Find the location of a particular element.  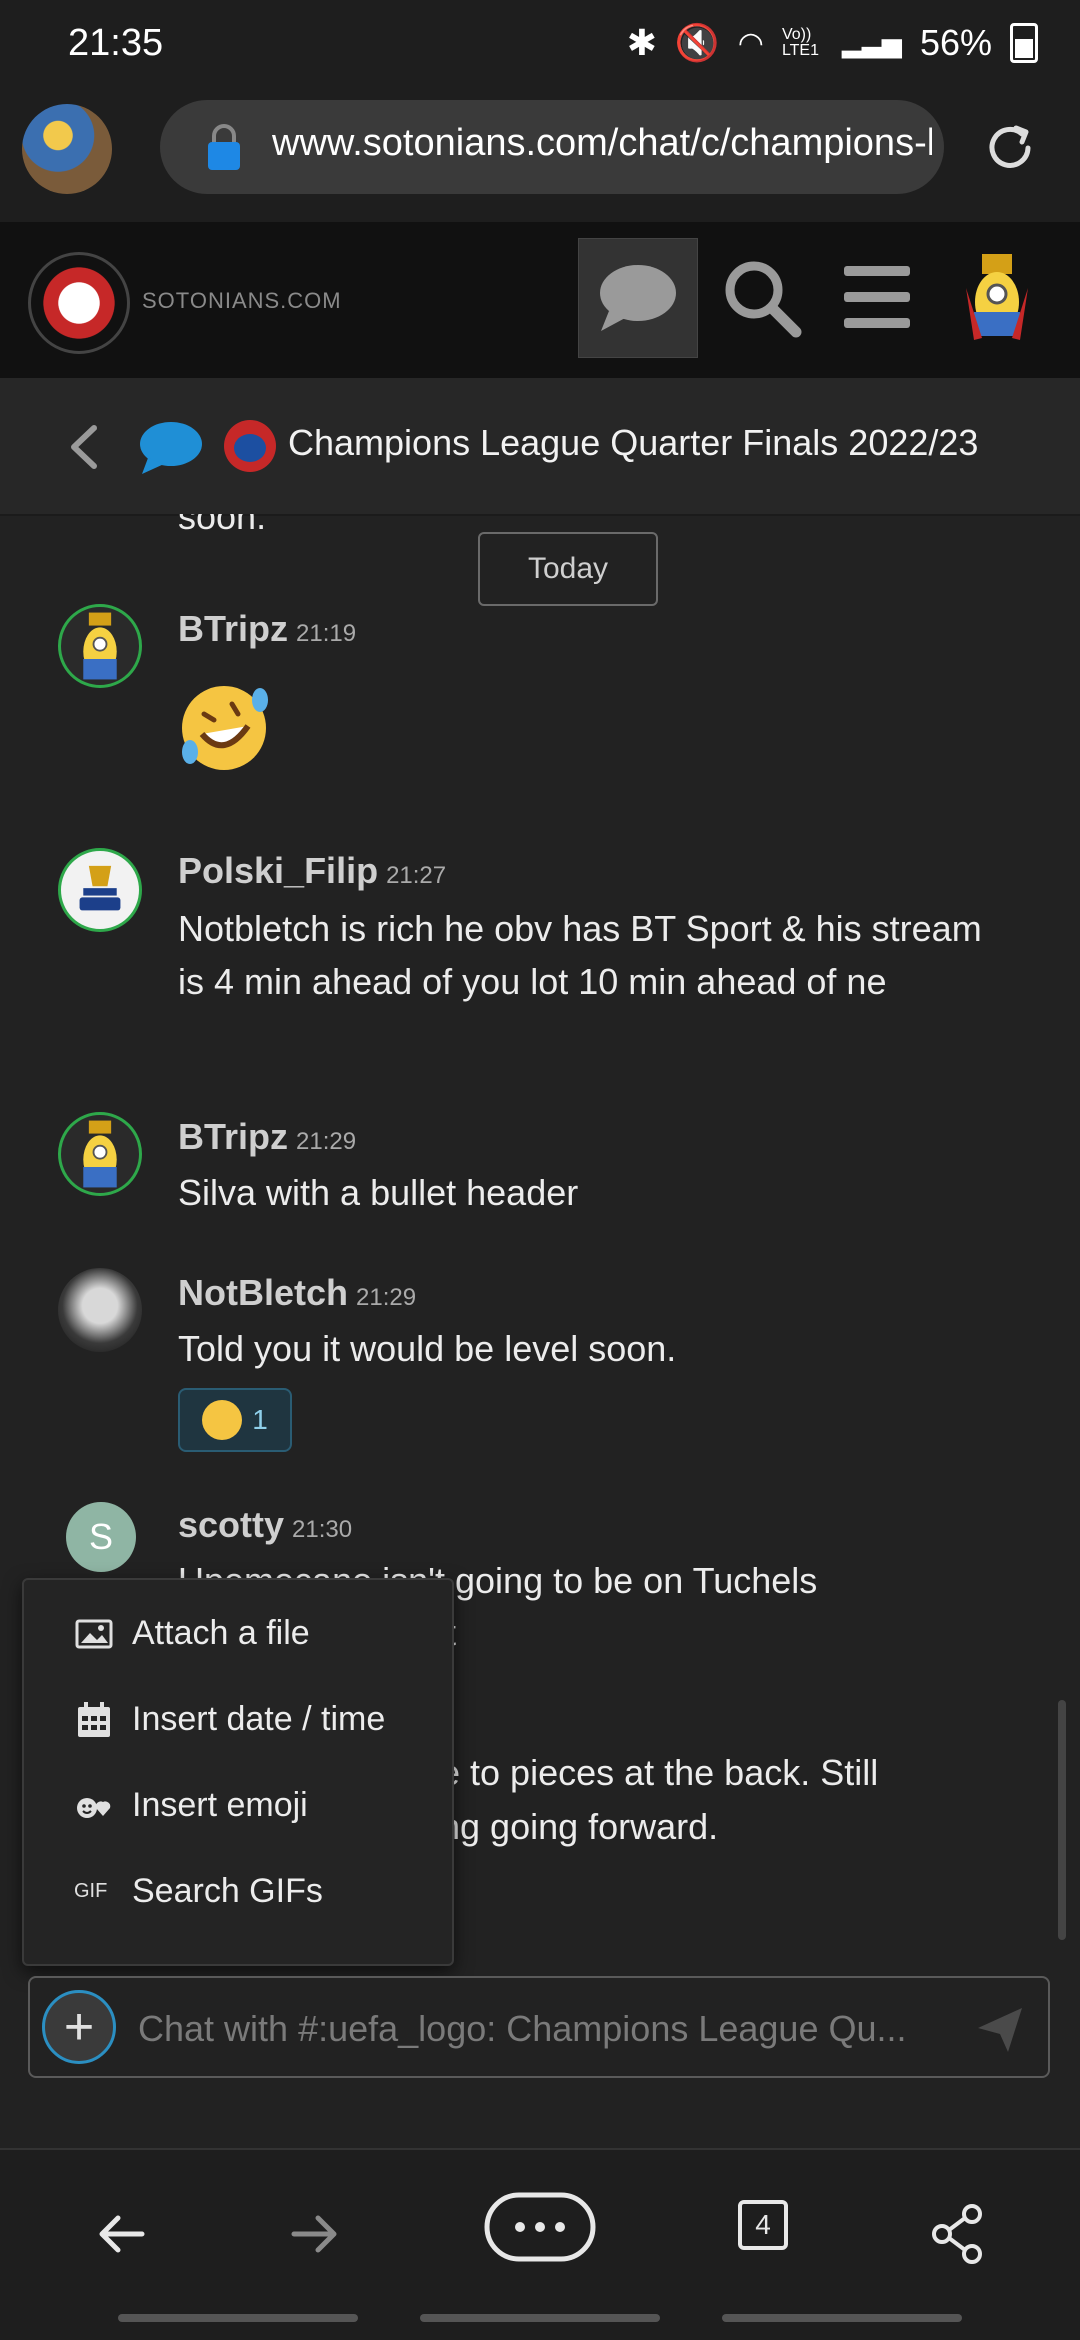

hamburger-menu-icon is located at coordinates (881, 297).